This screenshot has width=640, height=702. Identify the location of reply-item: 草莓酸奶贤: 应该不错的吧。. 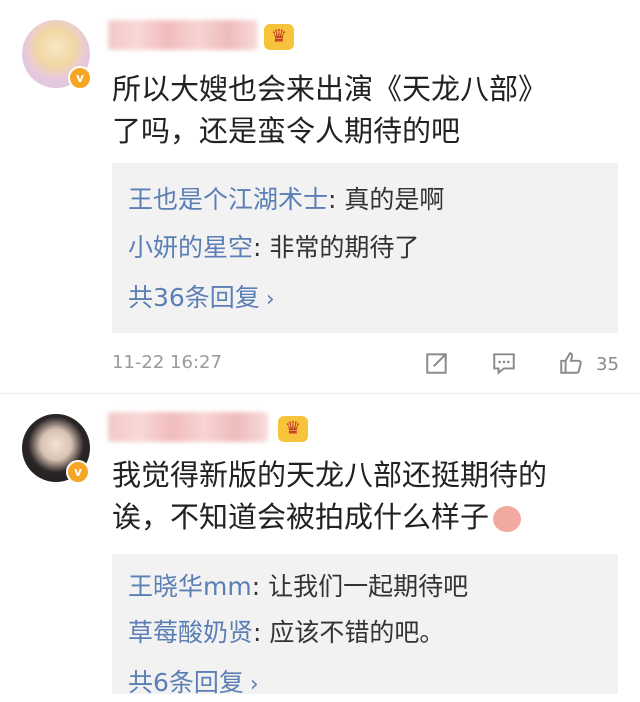
(286, 633).